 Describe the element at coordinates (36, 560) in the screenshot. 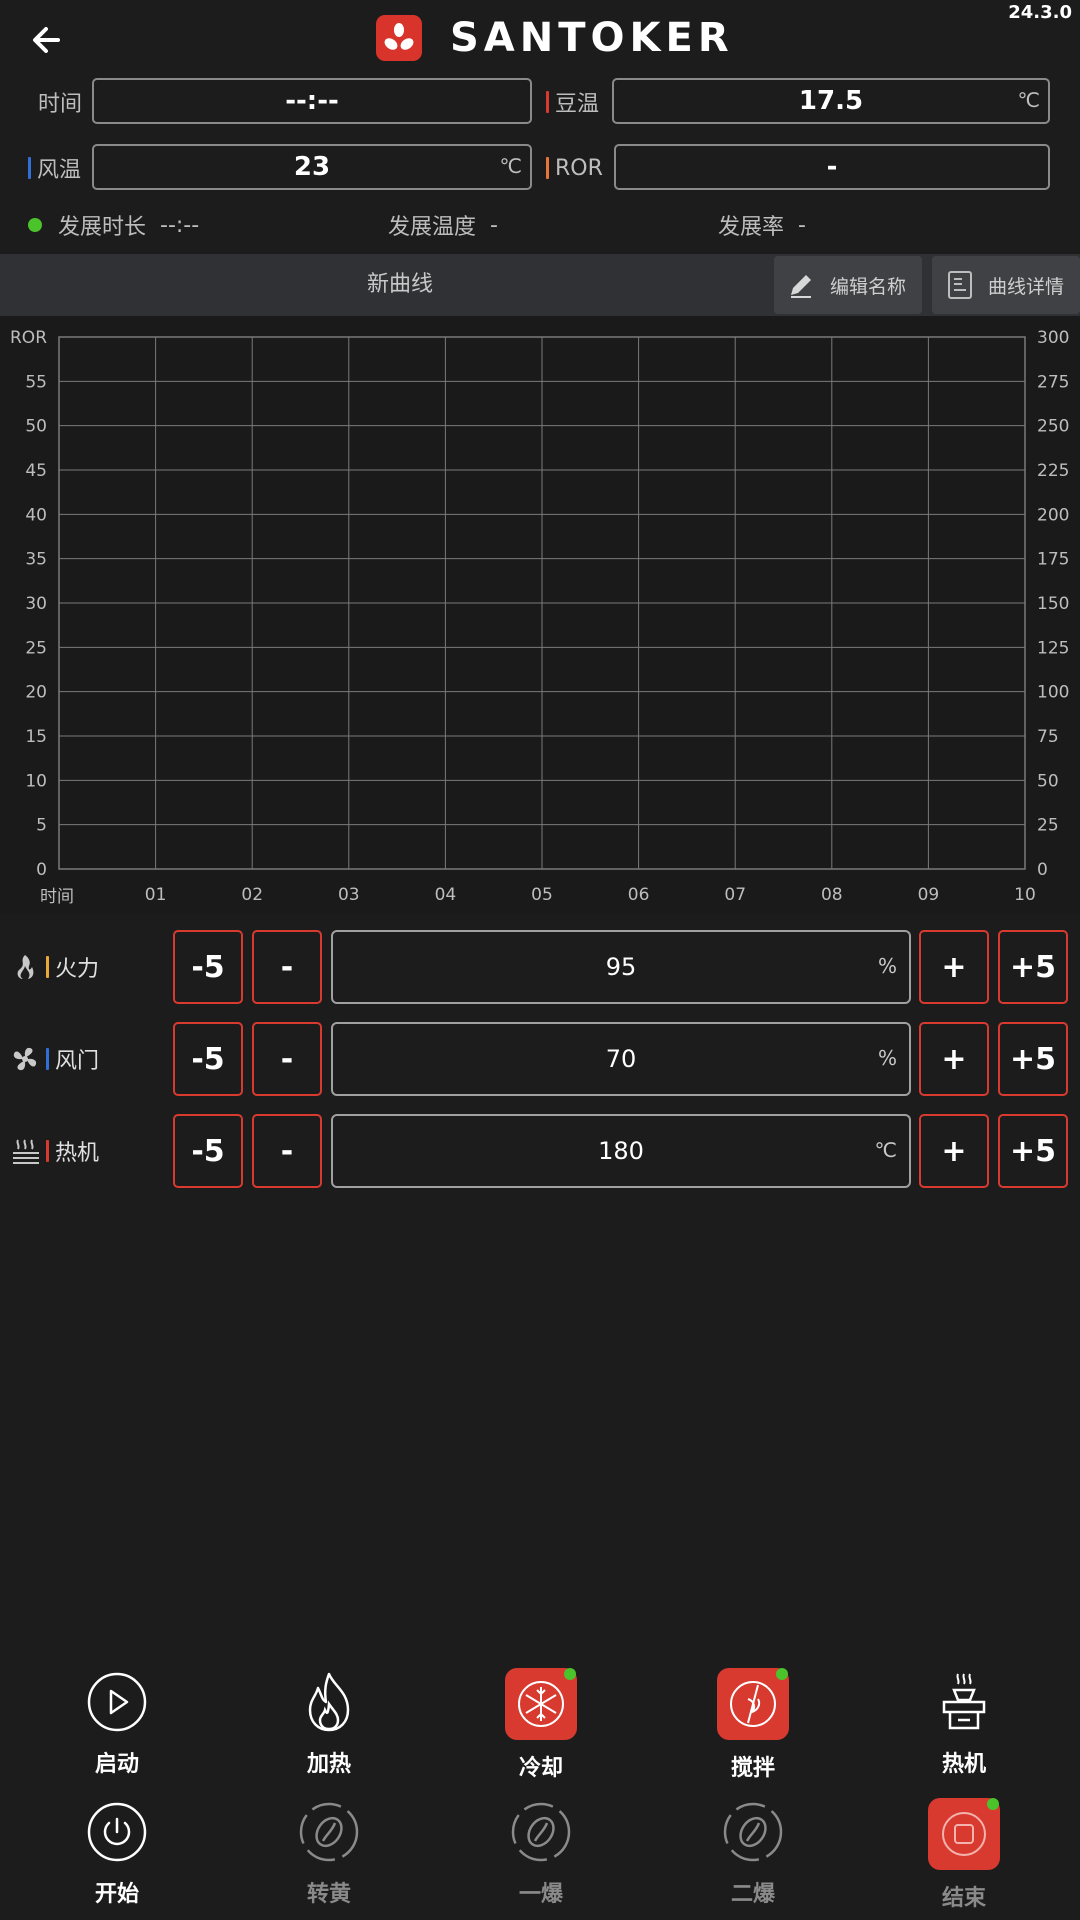

I see `left-tick-label: 35` at that location.